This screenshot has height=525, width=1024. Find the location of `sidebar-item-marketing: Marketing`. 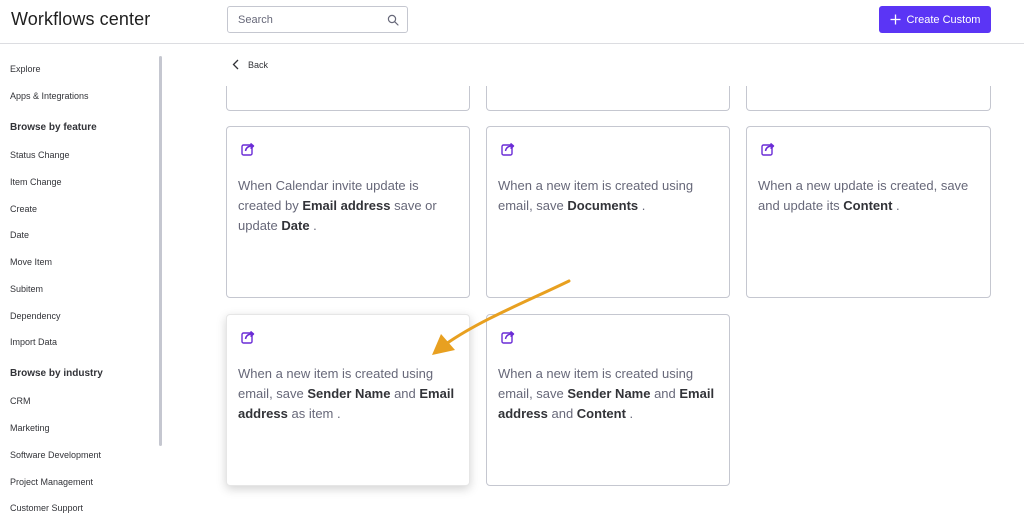

sidebar-item-marketing: Marketing is located at coordinates (30, 428).